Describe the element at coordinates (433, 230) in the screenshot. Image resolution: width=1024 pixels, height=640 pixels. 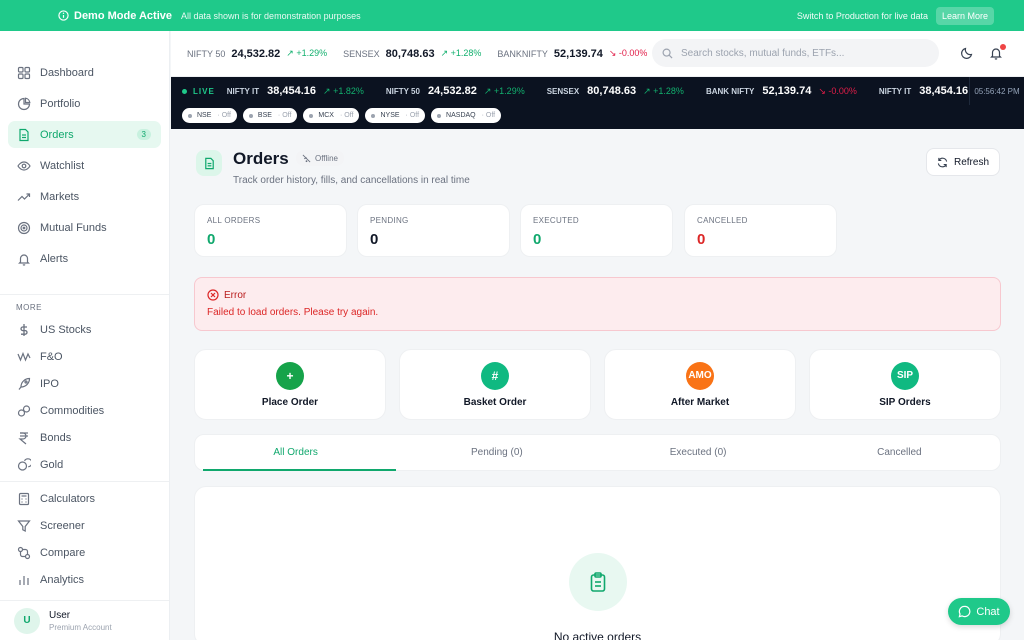
I see `stat-card-pending: PENDING 0` at that location.